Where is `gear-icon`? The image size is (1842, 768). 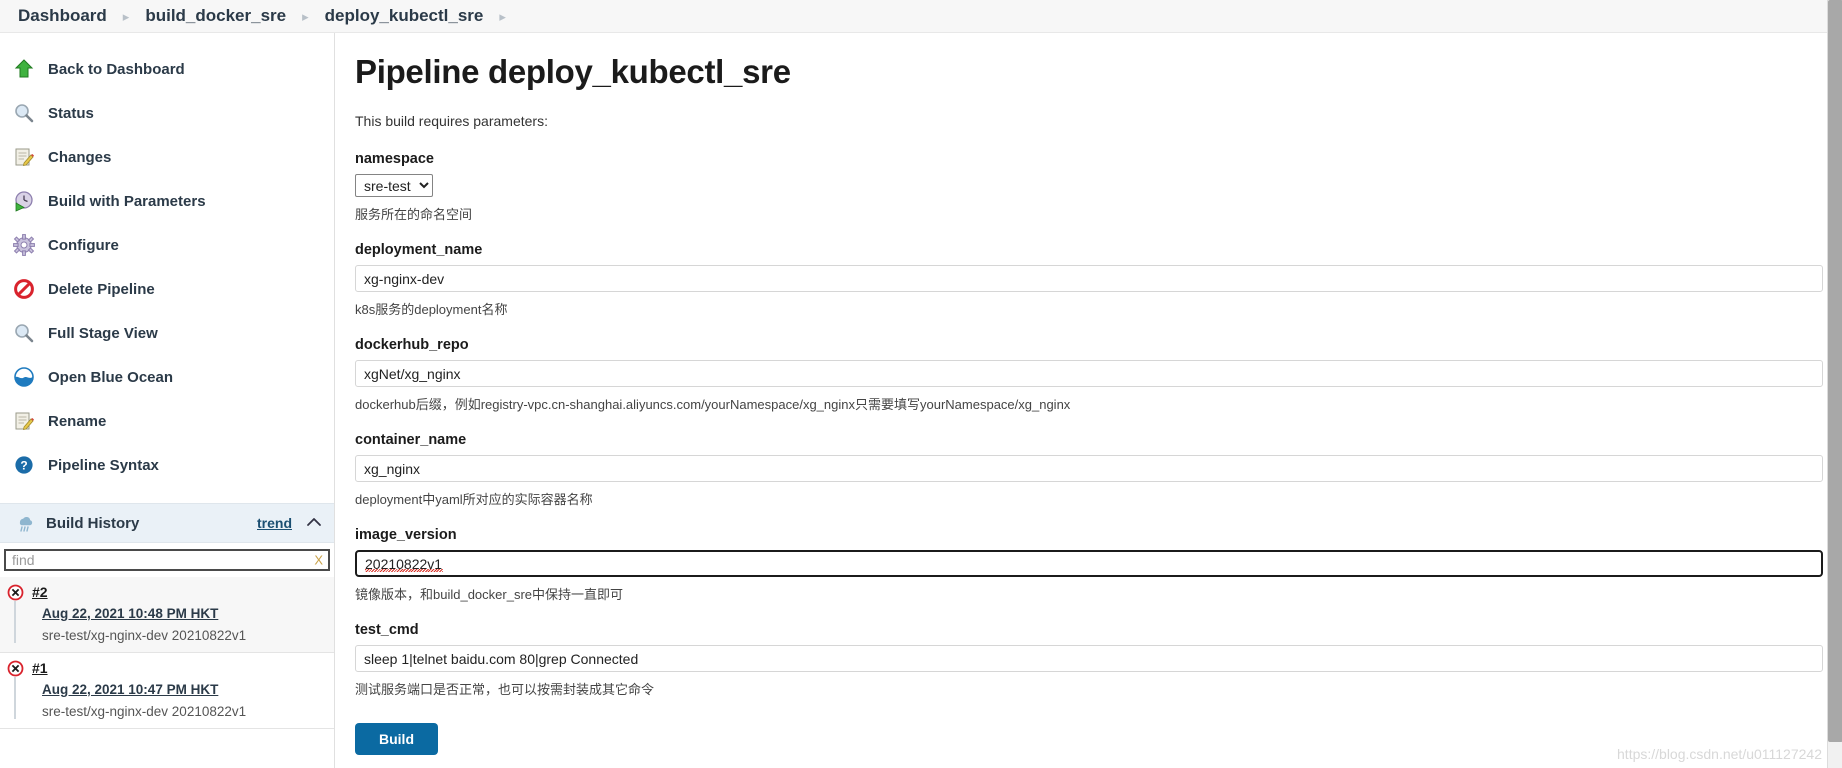
gear-icon is located at coordinates (24, 245).